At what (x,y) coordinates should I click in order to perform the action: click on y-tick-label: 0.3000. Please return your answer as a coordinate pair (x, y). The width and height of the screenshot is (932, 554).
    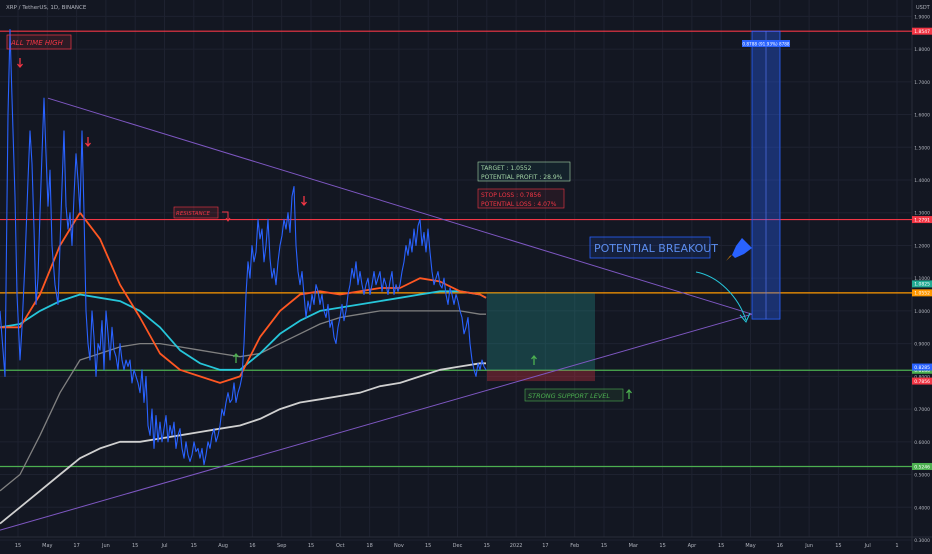
    Looking at the image, I should click on (922, 541).